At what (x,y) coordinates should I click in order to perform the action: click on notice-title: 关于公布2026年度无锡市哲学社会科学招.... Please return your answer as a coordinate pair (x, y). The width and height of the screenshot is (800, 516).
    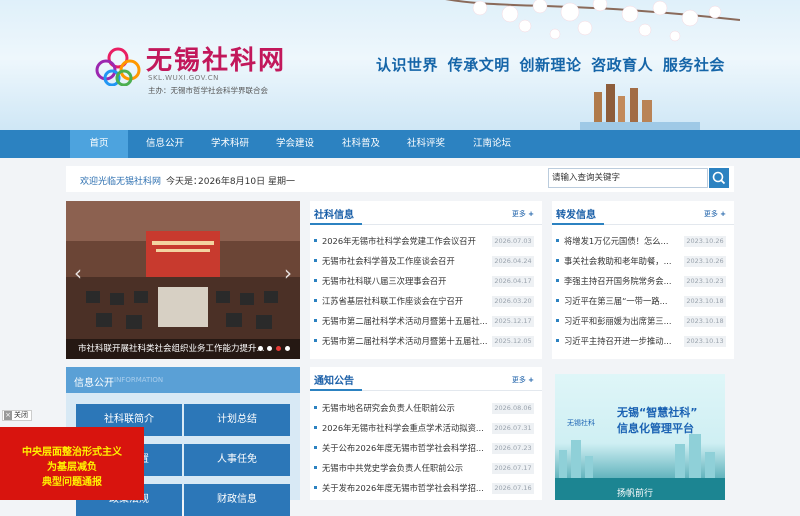
    Looking at the image, I should click on (407, 448).